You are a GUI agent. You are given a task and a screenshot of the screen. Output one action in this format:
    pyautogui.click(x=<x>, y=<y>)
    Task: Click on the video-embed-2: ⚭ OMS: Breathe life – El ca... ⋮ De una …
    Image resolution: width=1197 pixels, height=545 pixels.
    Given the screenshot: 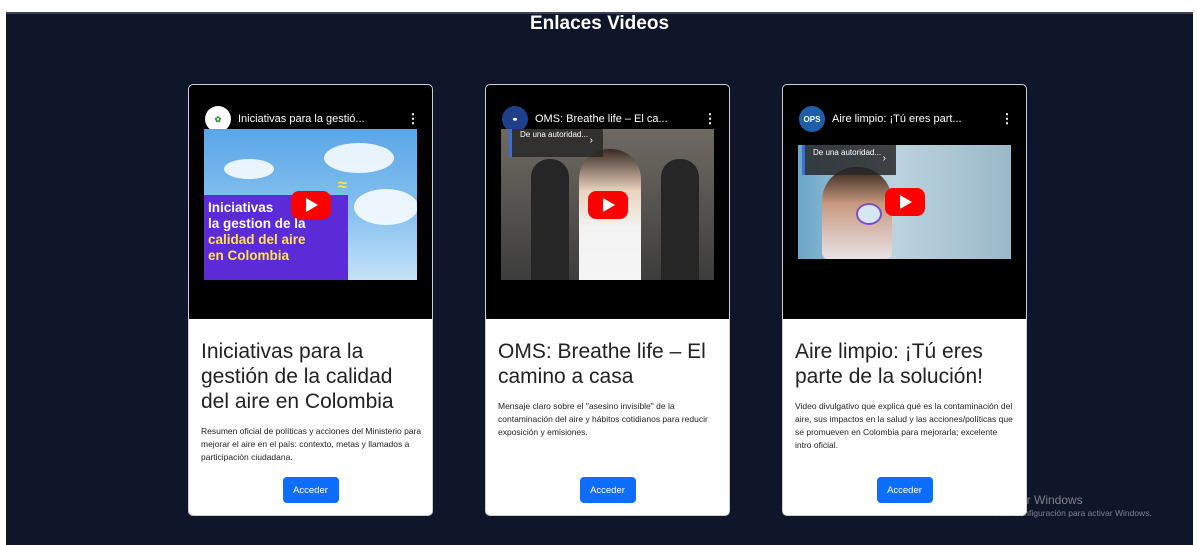 What is the action you would take?
    pyautogui.click(x=607, y=202)
    